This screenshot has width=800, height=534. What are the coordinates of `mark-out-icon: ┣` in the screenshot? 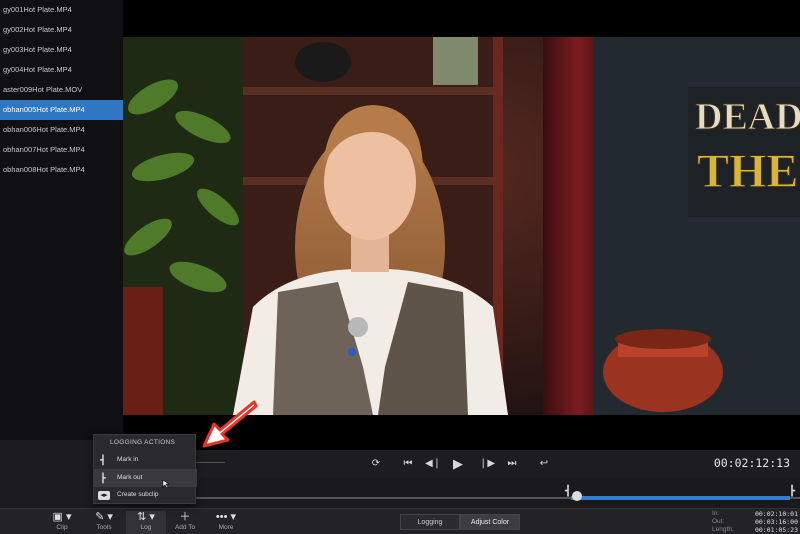 It's located at (103, 478).